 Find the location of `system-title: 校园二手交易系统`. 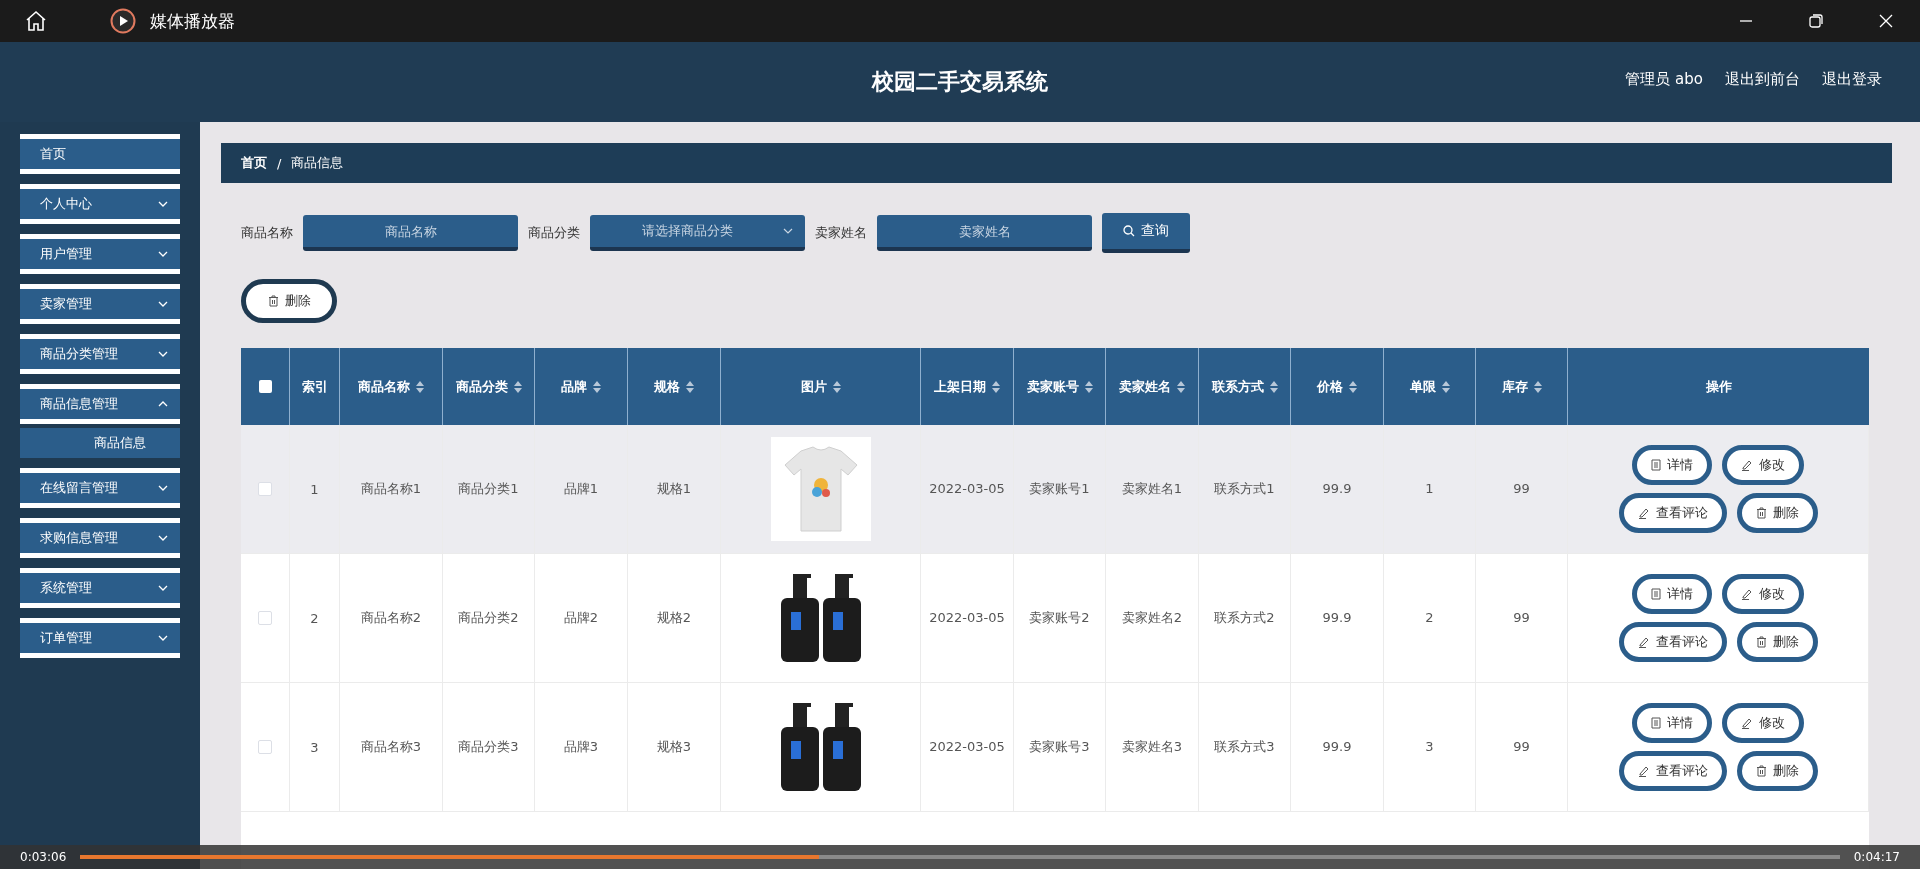

system-title: 校园二手交易系统 is located at coordinates (960, 82).